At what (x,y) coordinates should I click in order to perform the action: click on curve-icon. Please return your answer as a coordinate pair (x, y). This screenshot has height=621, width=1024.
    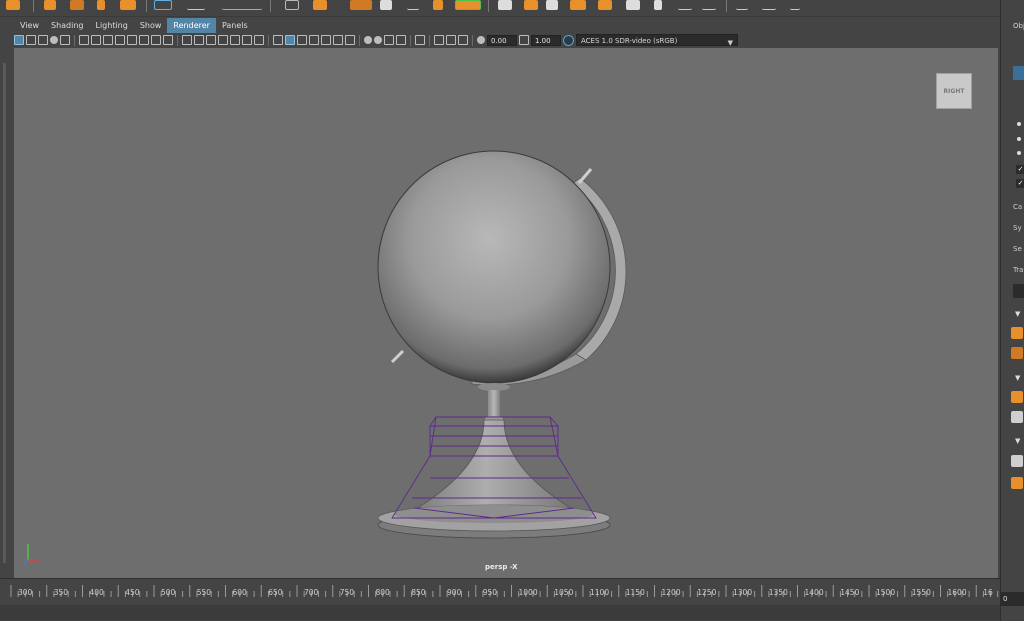
    Looking at the image, I should click on (196, 5).